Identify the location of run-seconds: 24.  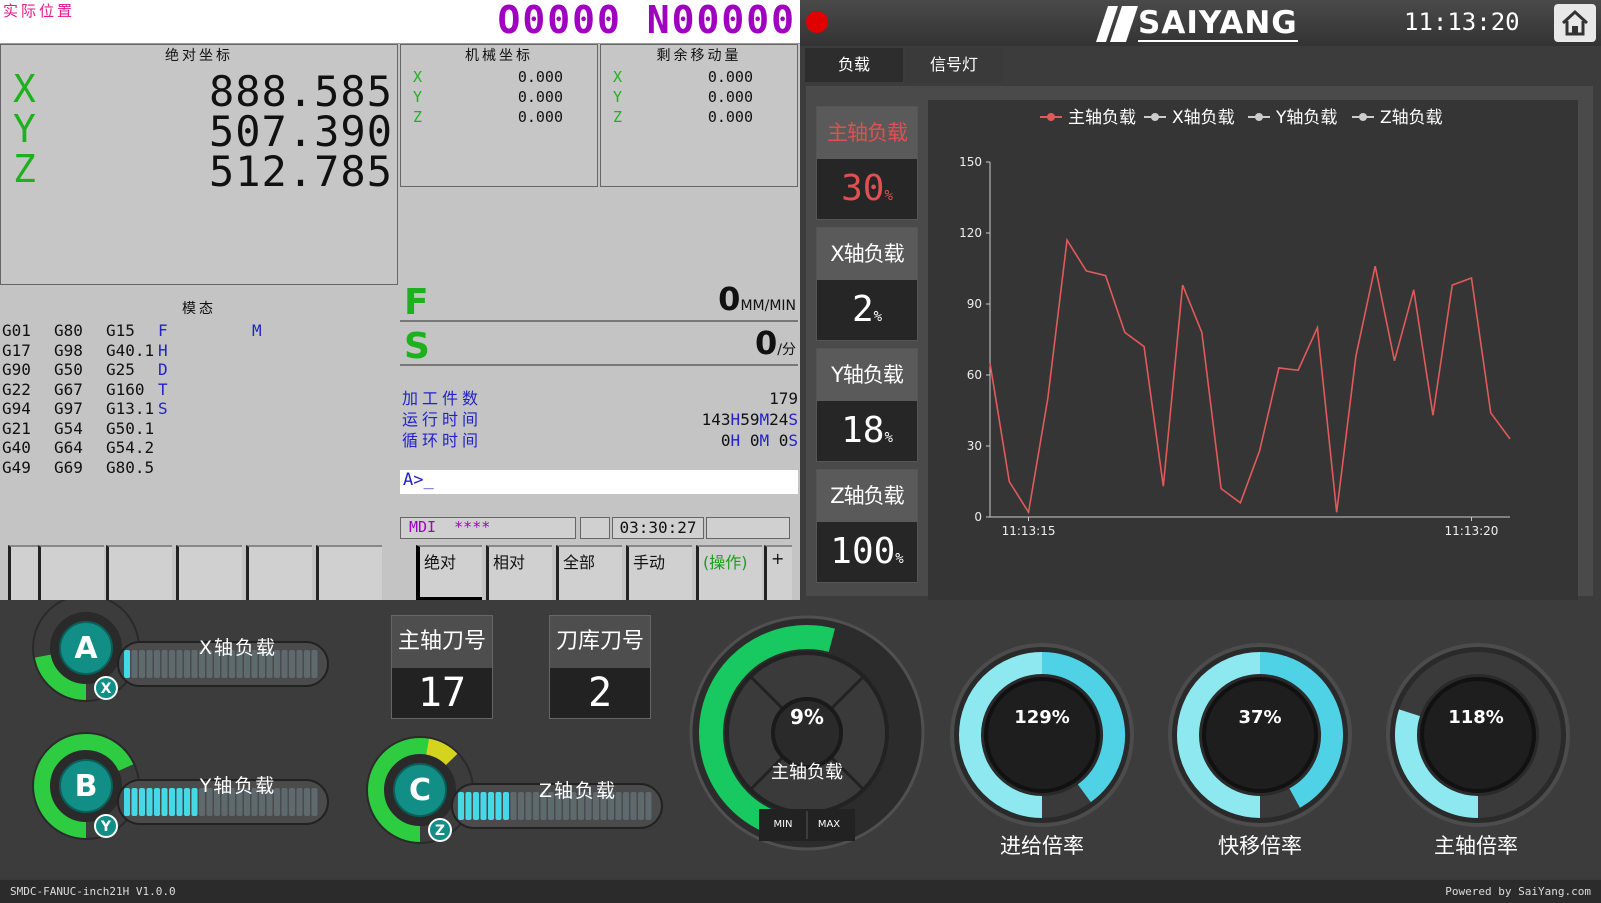
(779, 419).